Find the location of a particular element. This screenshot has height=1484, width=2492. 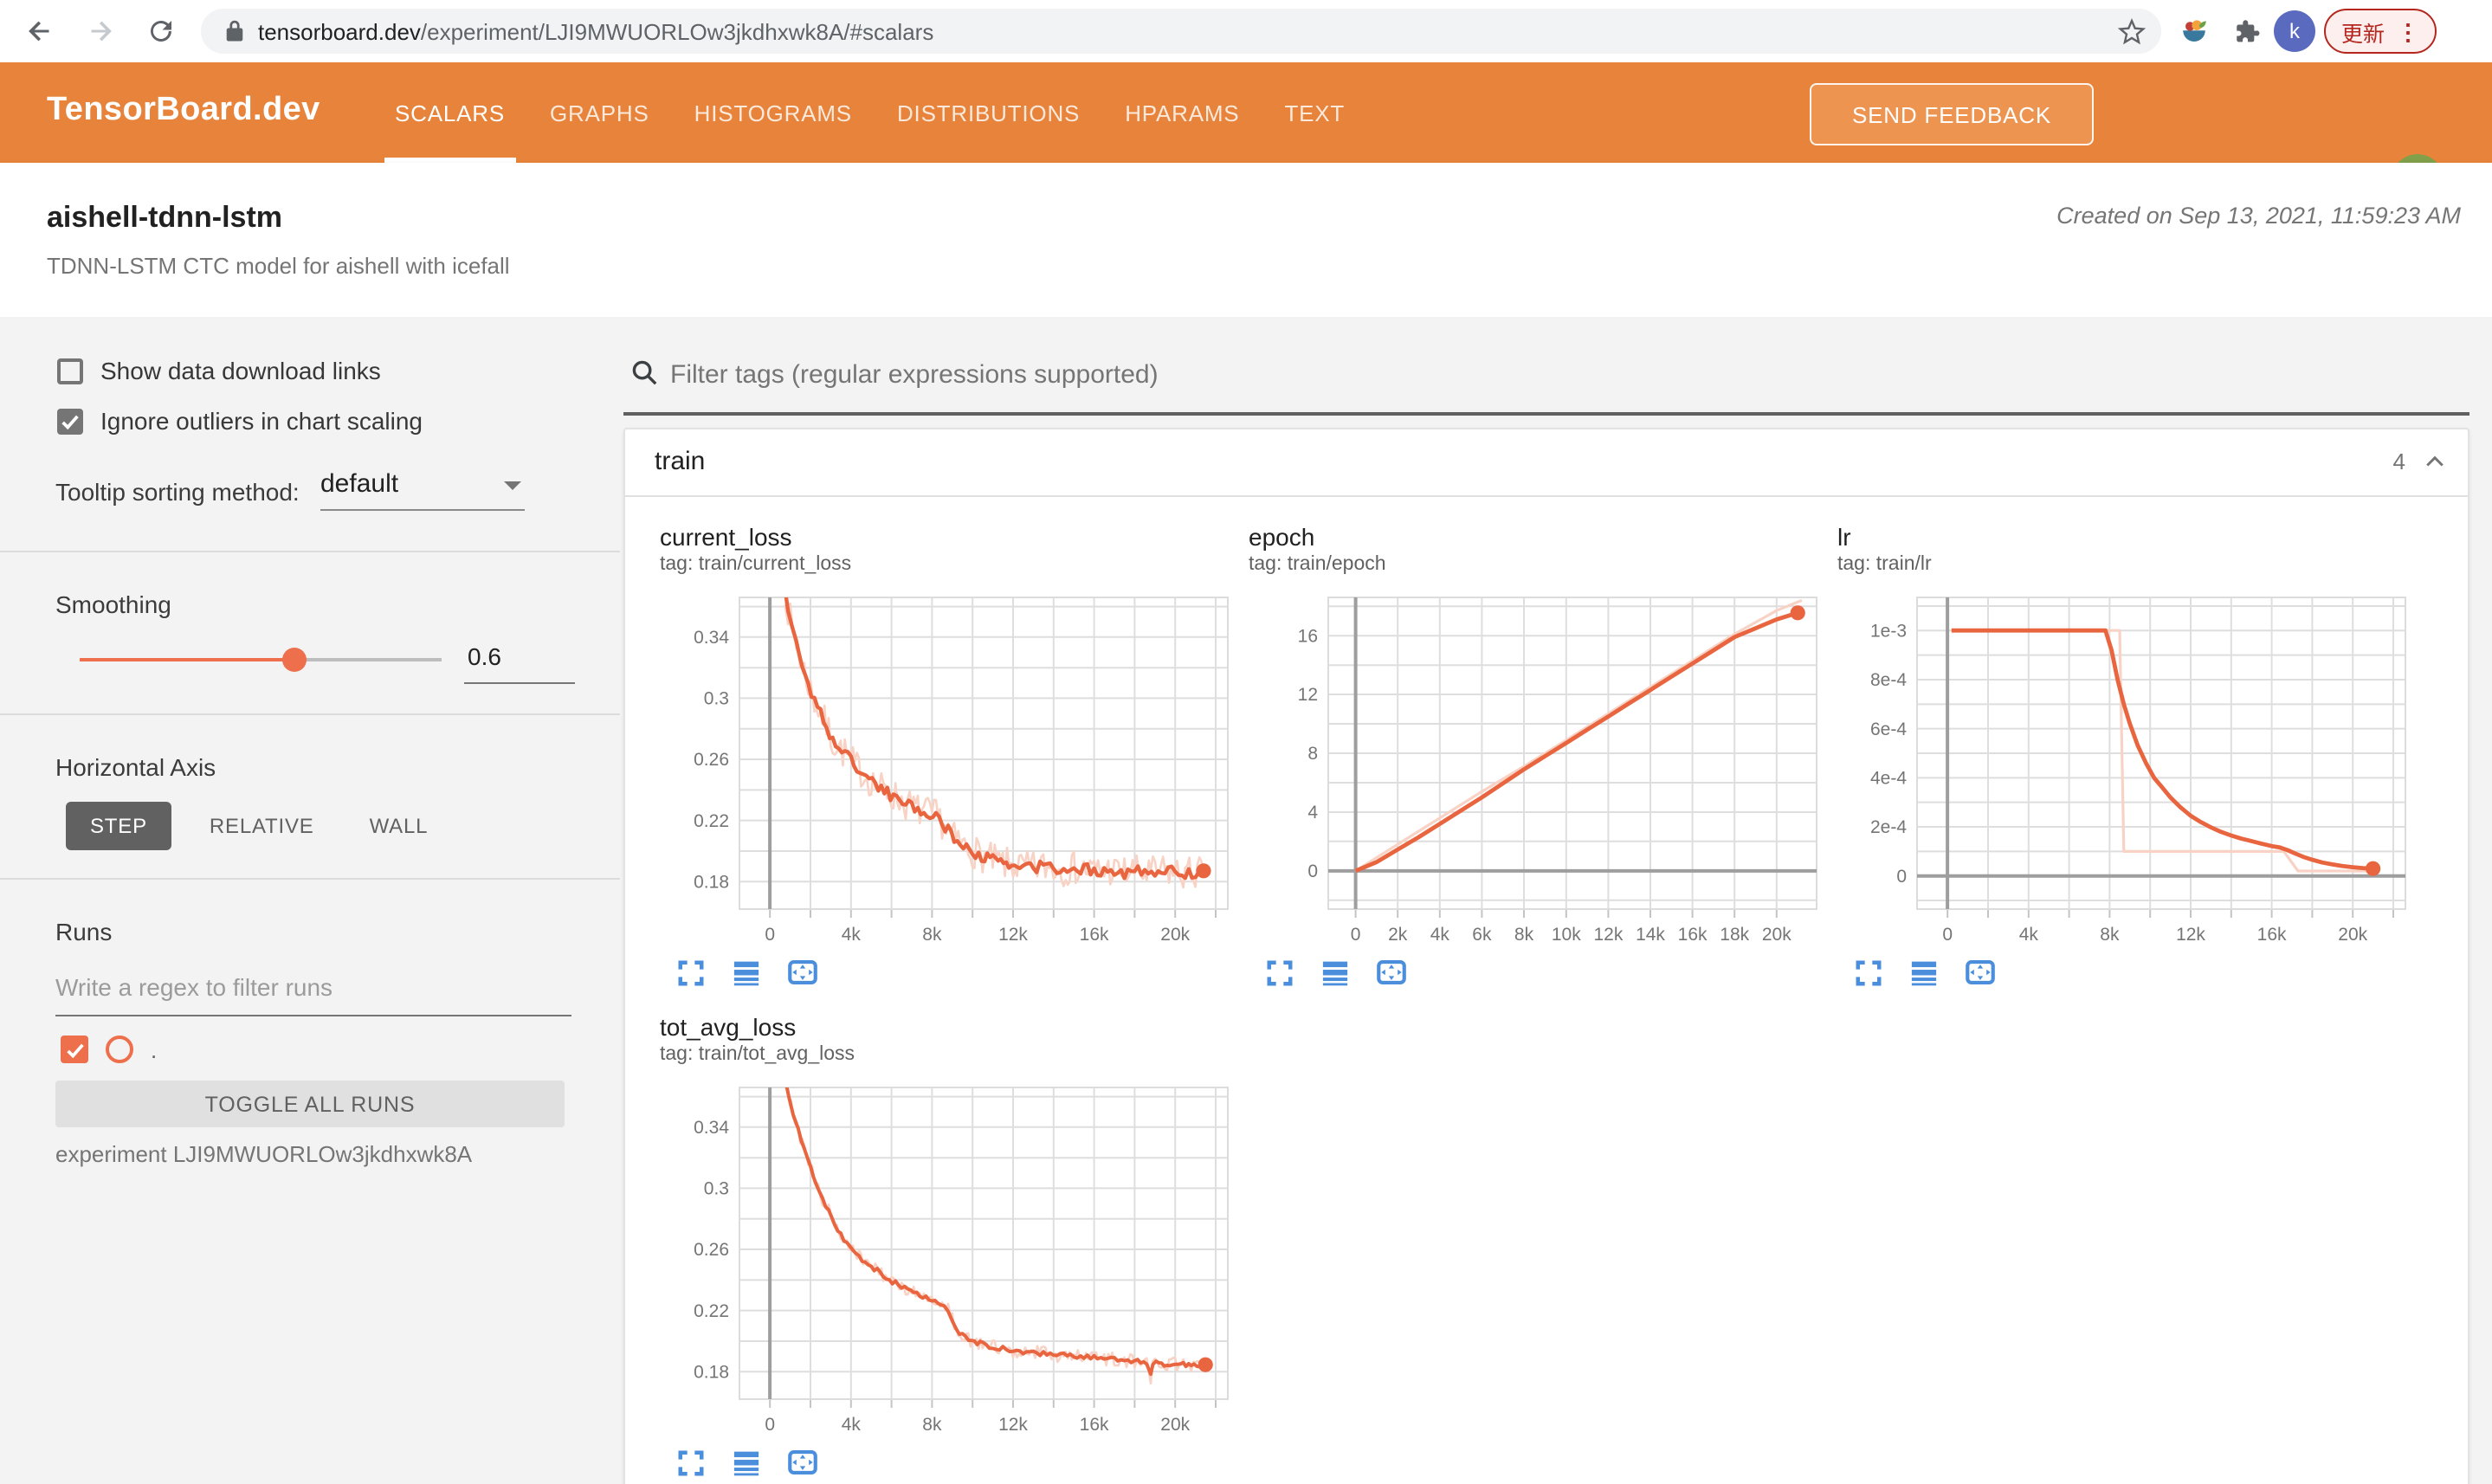

axis-step-button: STEP is located at coordinates (118, 826).